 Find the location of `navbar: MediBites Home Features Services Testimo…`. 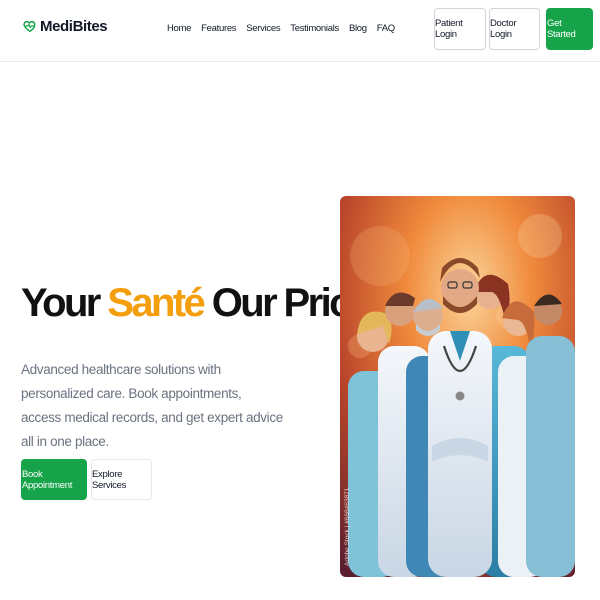

navbar: MediBites Home Features Services Testimo… is located at coordinates (300, 31).